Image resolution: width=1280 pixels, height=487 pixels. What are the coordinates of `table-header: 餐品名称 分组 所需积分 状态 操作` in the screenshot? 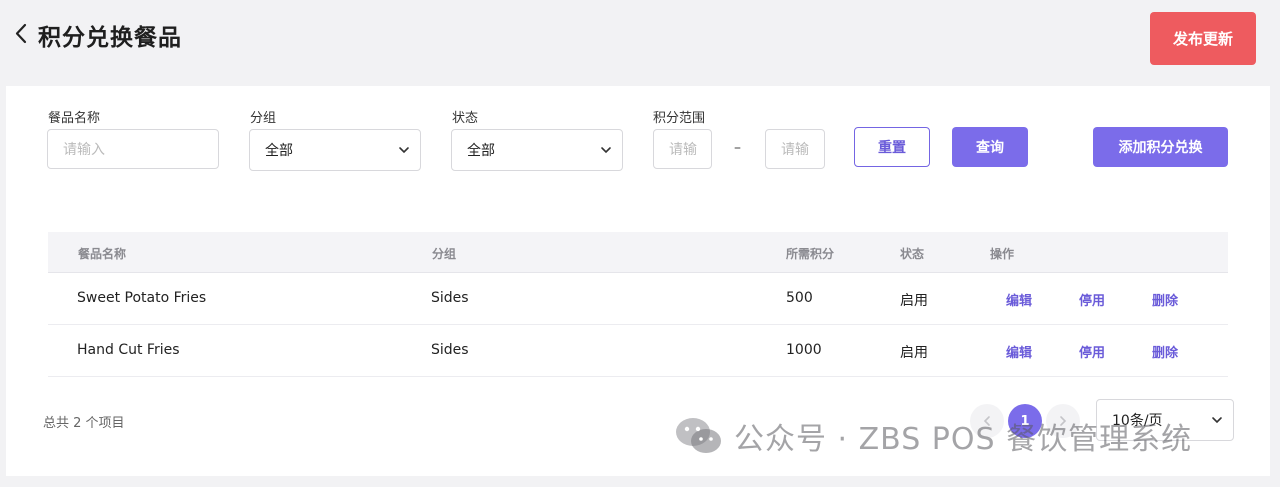 It's located at (638, 252).